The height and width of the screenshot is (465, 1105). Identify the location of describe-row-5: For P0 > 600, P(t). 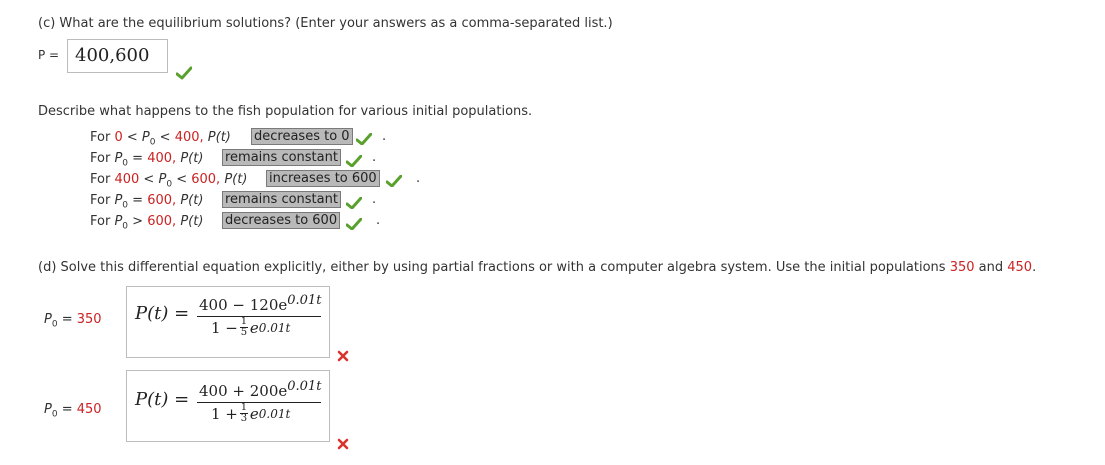
(147, 223).